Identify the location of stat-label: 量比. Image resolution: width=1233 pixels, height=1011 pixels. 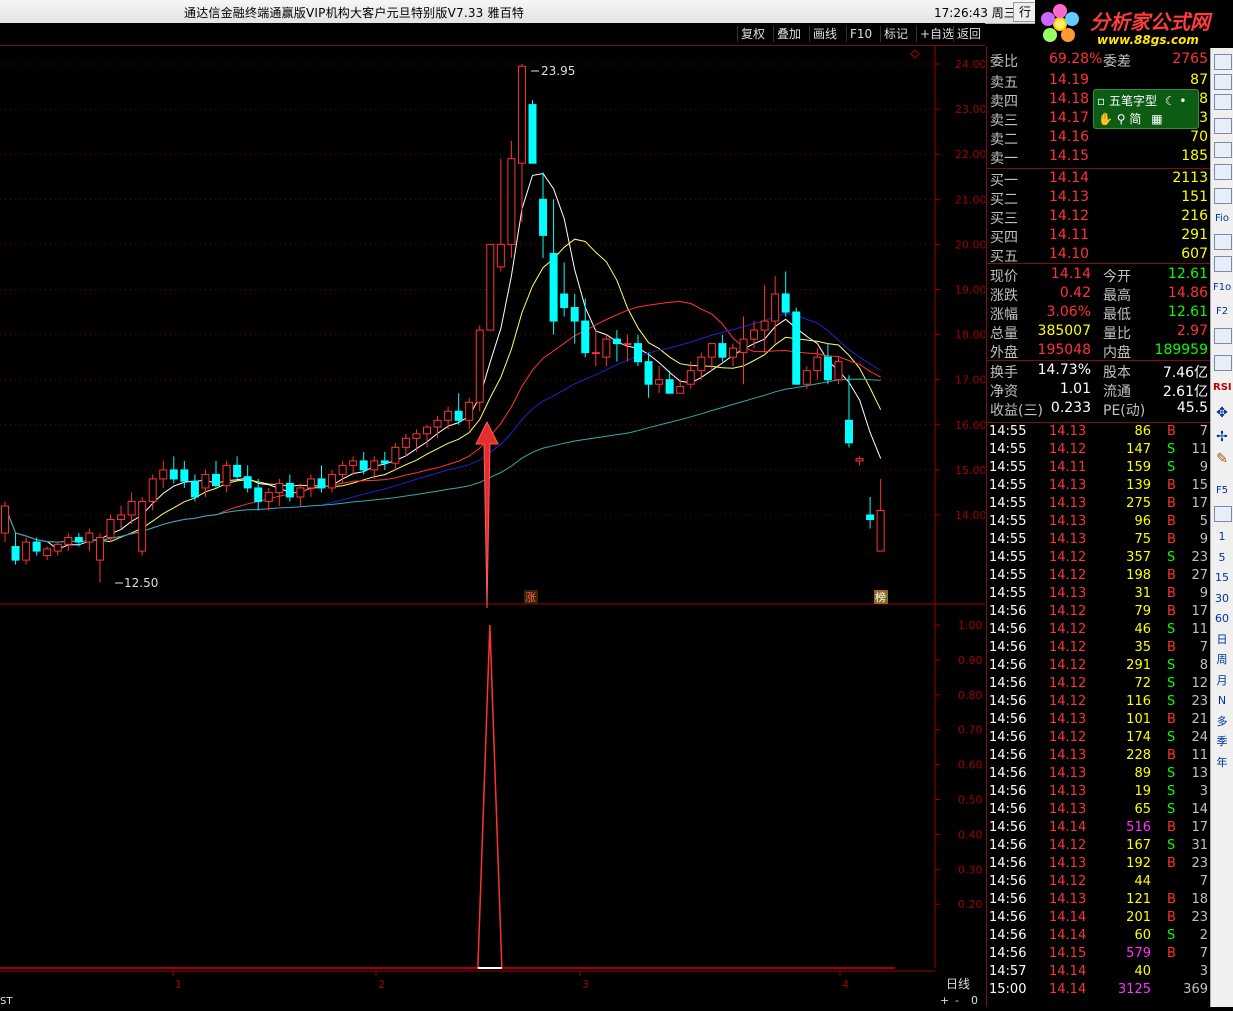
(1117, 334).